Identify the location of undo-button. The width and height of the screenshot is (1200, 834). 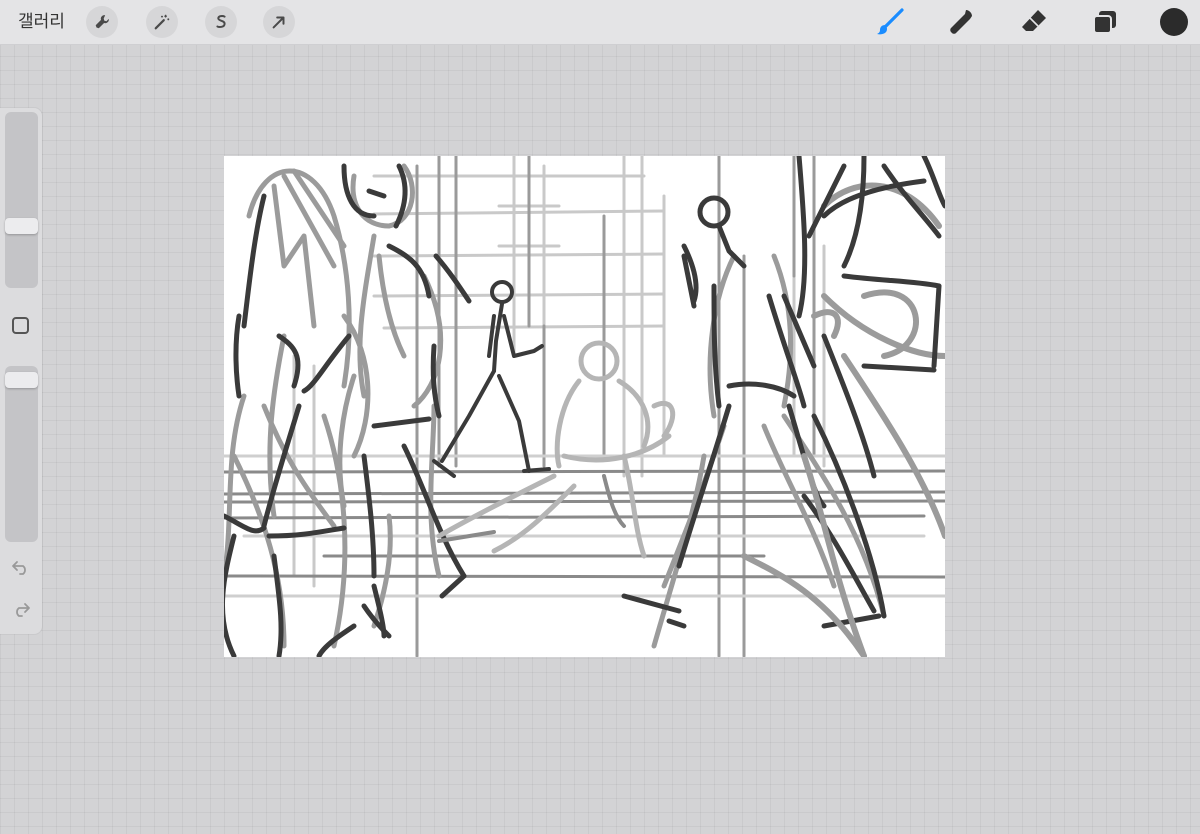
(21, 567).